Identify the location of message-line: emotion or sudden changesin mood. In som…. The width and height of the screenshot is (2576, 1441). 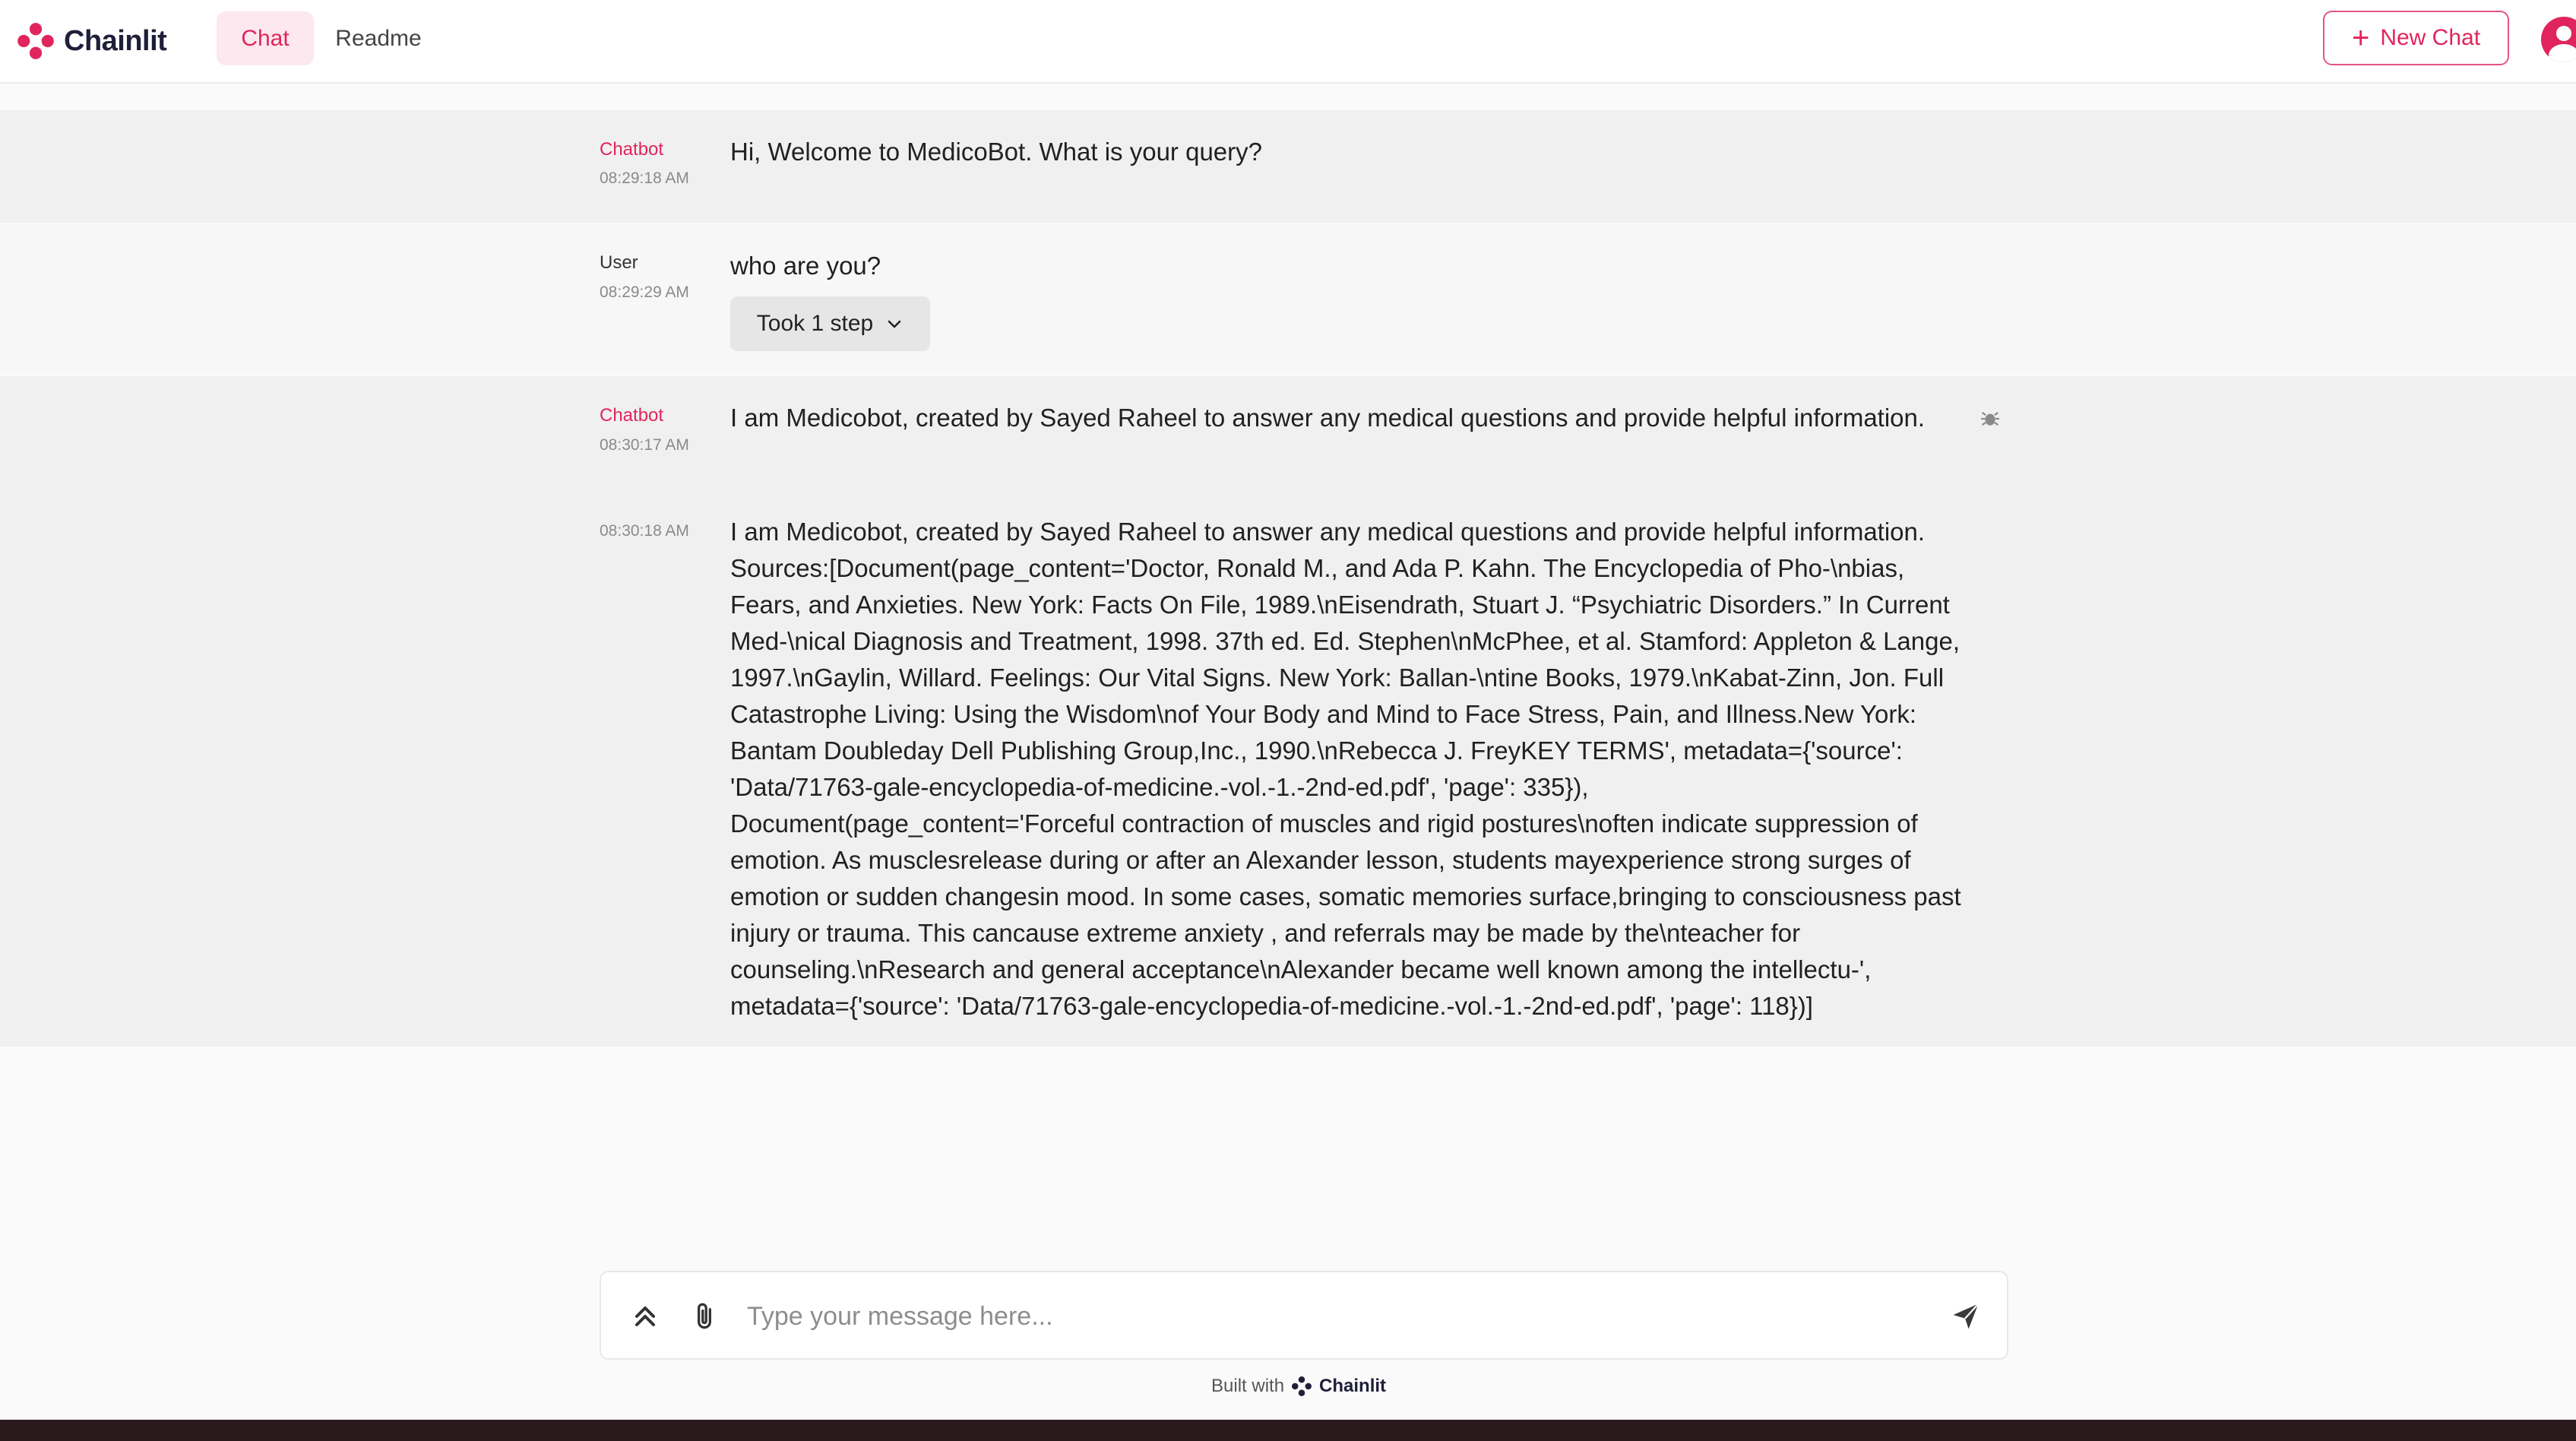
(1345, 896).